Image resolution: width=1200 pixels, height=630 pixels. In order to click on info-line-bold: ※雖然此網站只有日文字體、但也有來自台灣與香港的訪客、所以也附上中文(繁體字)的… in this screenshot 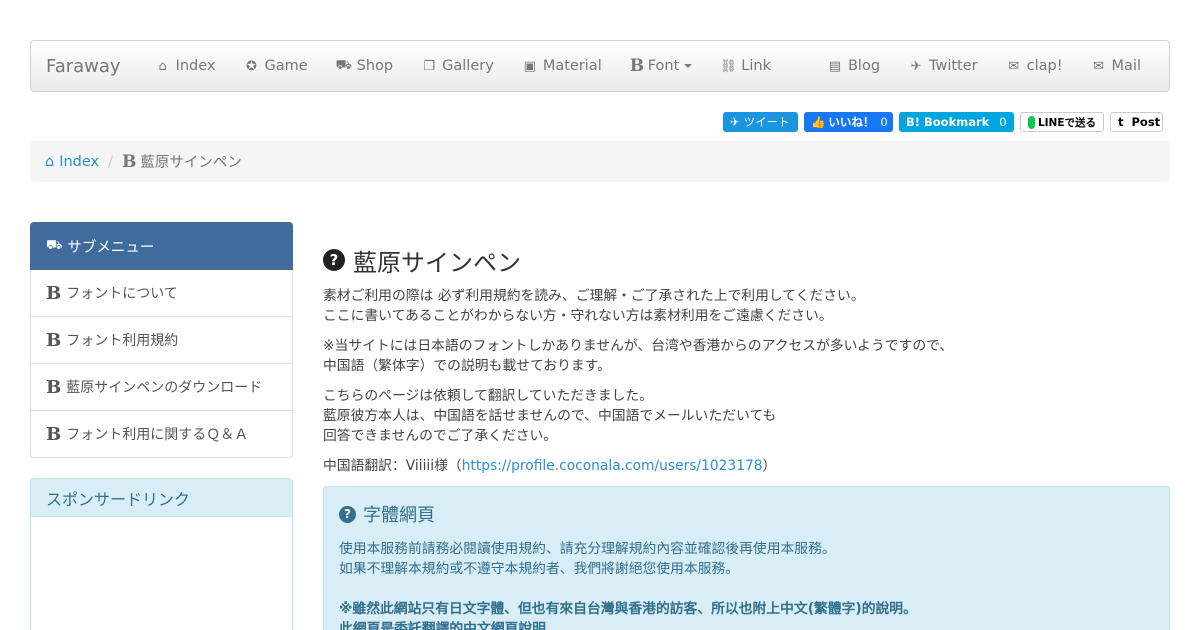, I will do `click(628, 609)`.